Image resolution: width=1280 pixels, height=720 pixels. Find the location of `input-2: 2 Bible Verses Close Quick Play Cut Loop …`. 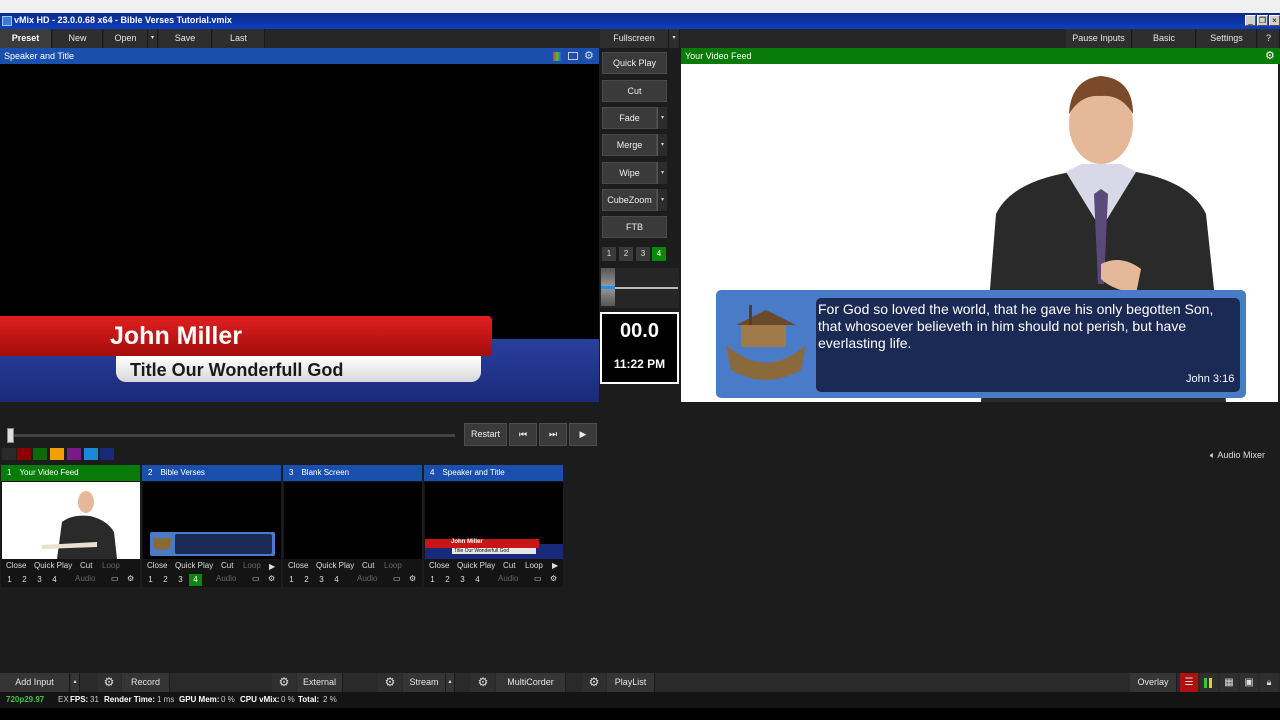

input-2: 2 Bible Verses Close Quick Play Cut Loop … is located at coordinates (211, 526).